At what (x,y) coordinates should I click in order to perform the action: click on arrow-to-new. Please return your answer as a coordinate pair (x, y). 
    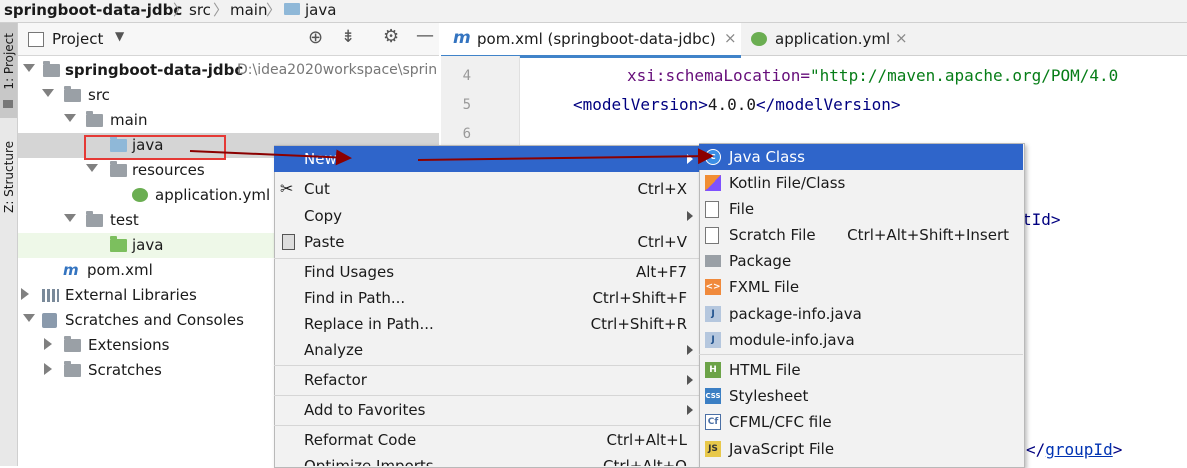
    Looking at the image, I should click on (270, 157).